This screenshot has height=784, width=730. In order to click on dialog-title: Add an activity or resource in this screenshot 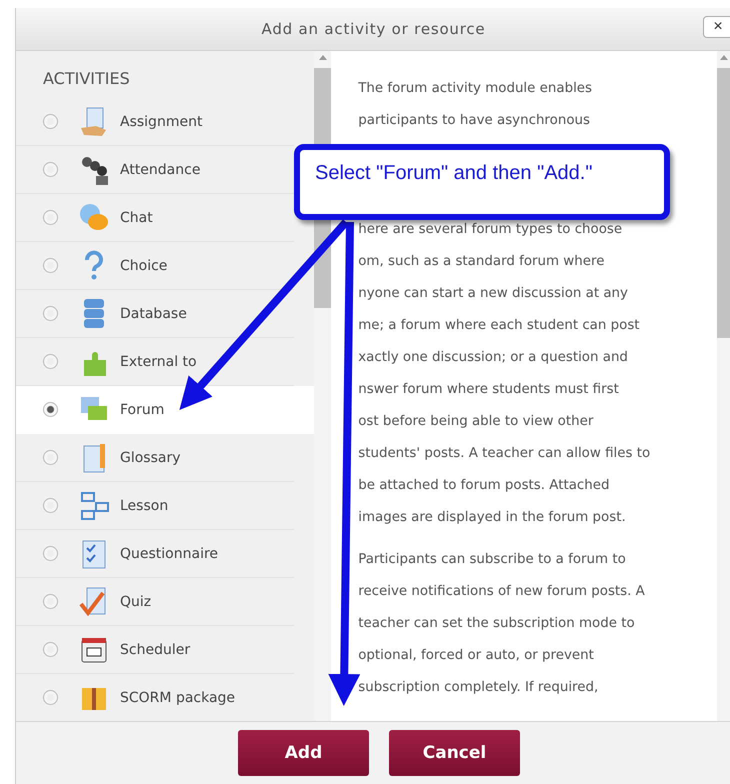, I will do `click(374, 29)`.